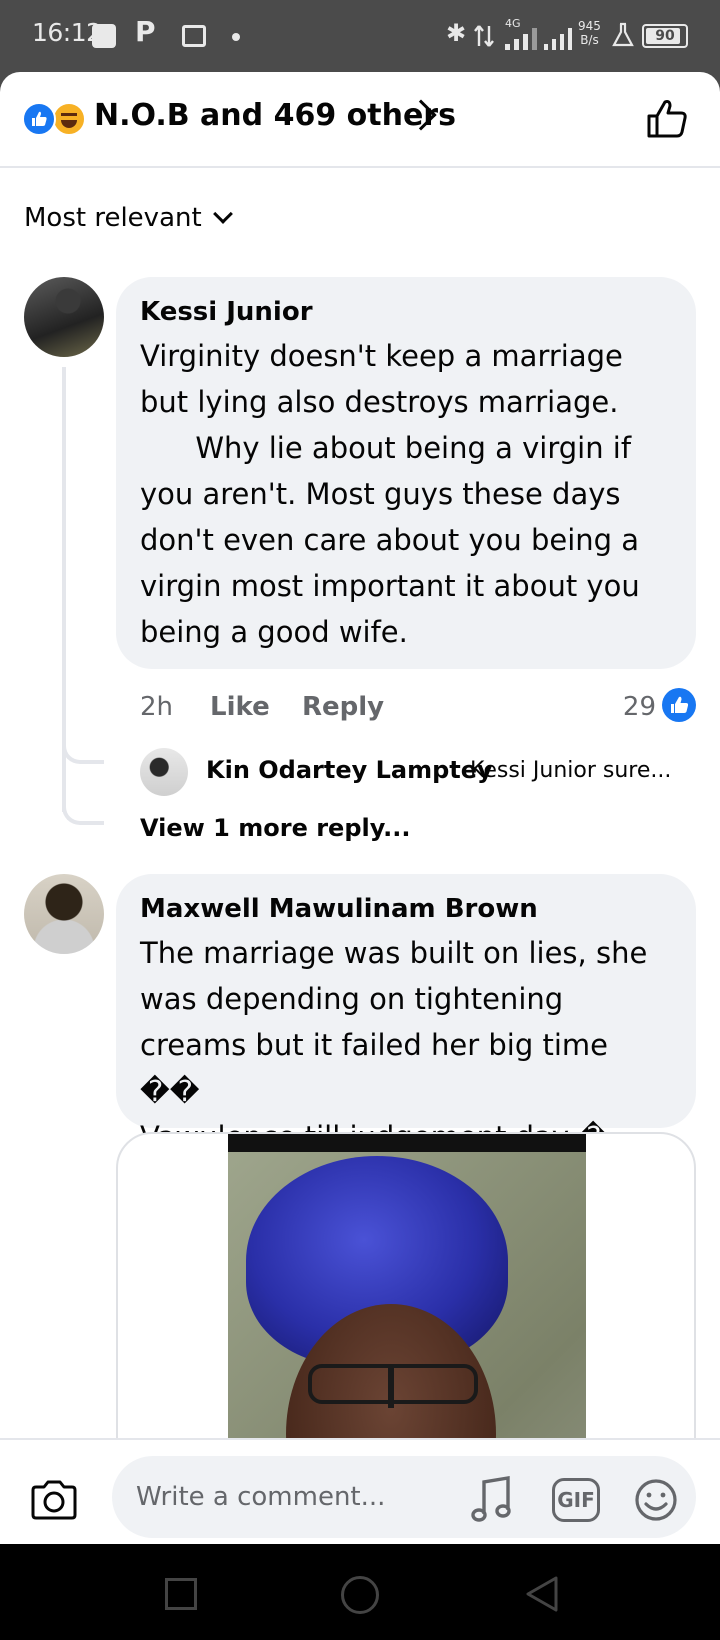  I want to click on network-speed: 945 B/s, so click(589, 33).